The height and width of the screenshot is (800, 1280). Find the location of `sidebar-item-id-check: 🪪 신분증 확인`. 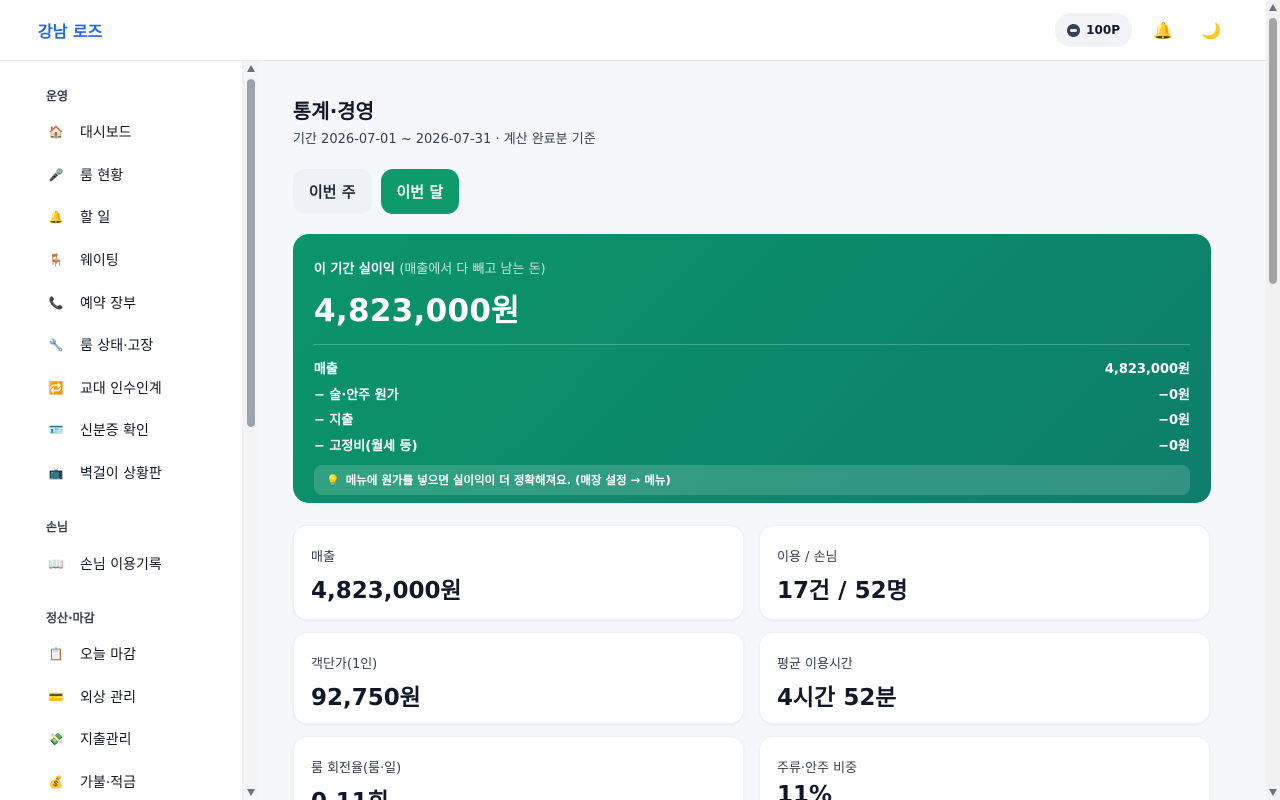

sidebar-item-id-check: 🪪 신분증 확인 is located at coordinates (121, 430).